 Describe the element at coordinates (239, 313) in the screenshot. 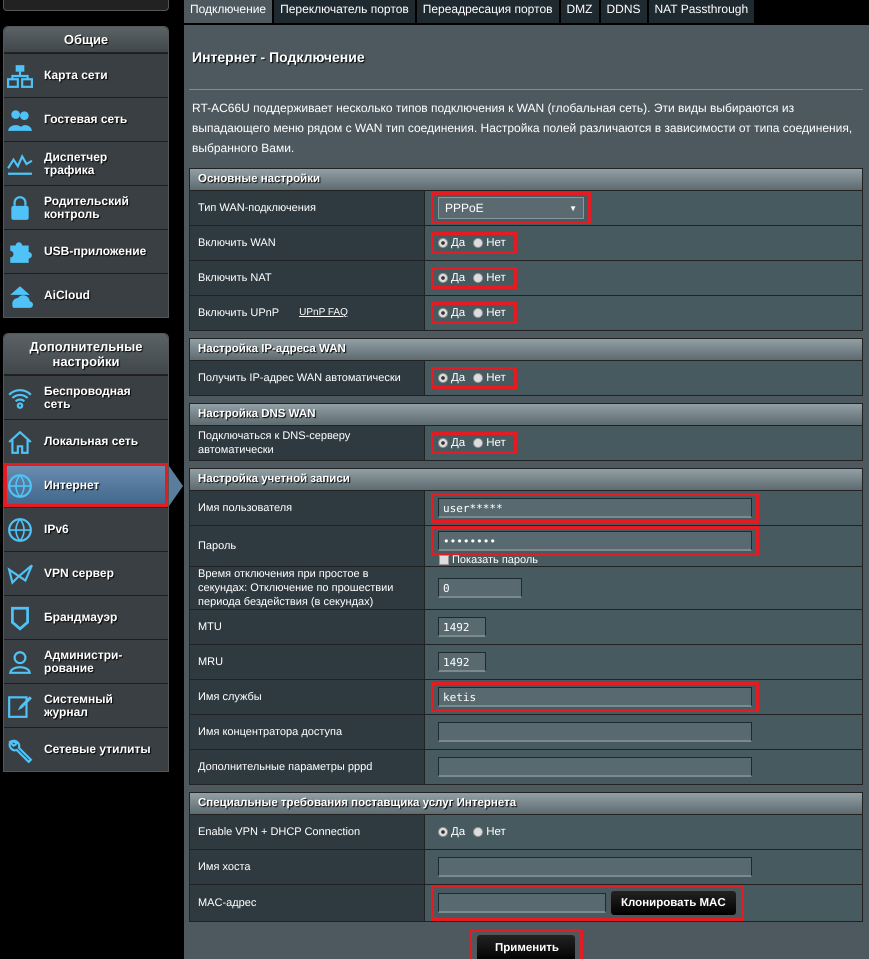

I see `field-label: Включить UPnP` at that location.